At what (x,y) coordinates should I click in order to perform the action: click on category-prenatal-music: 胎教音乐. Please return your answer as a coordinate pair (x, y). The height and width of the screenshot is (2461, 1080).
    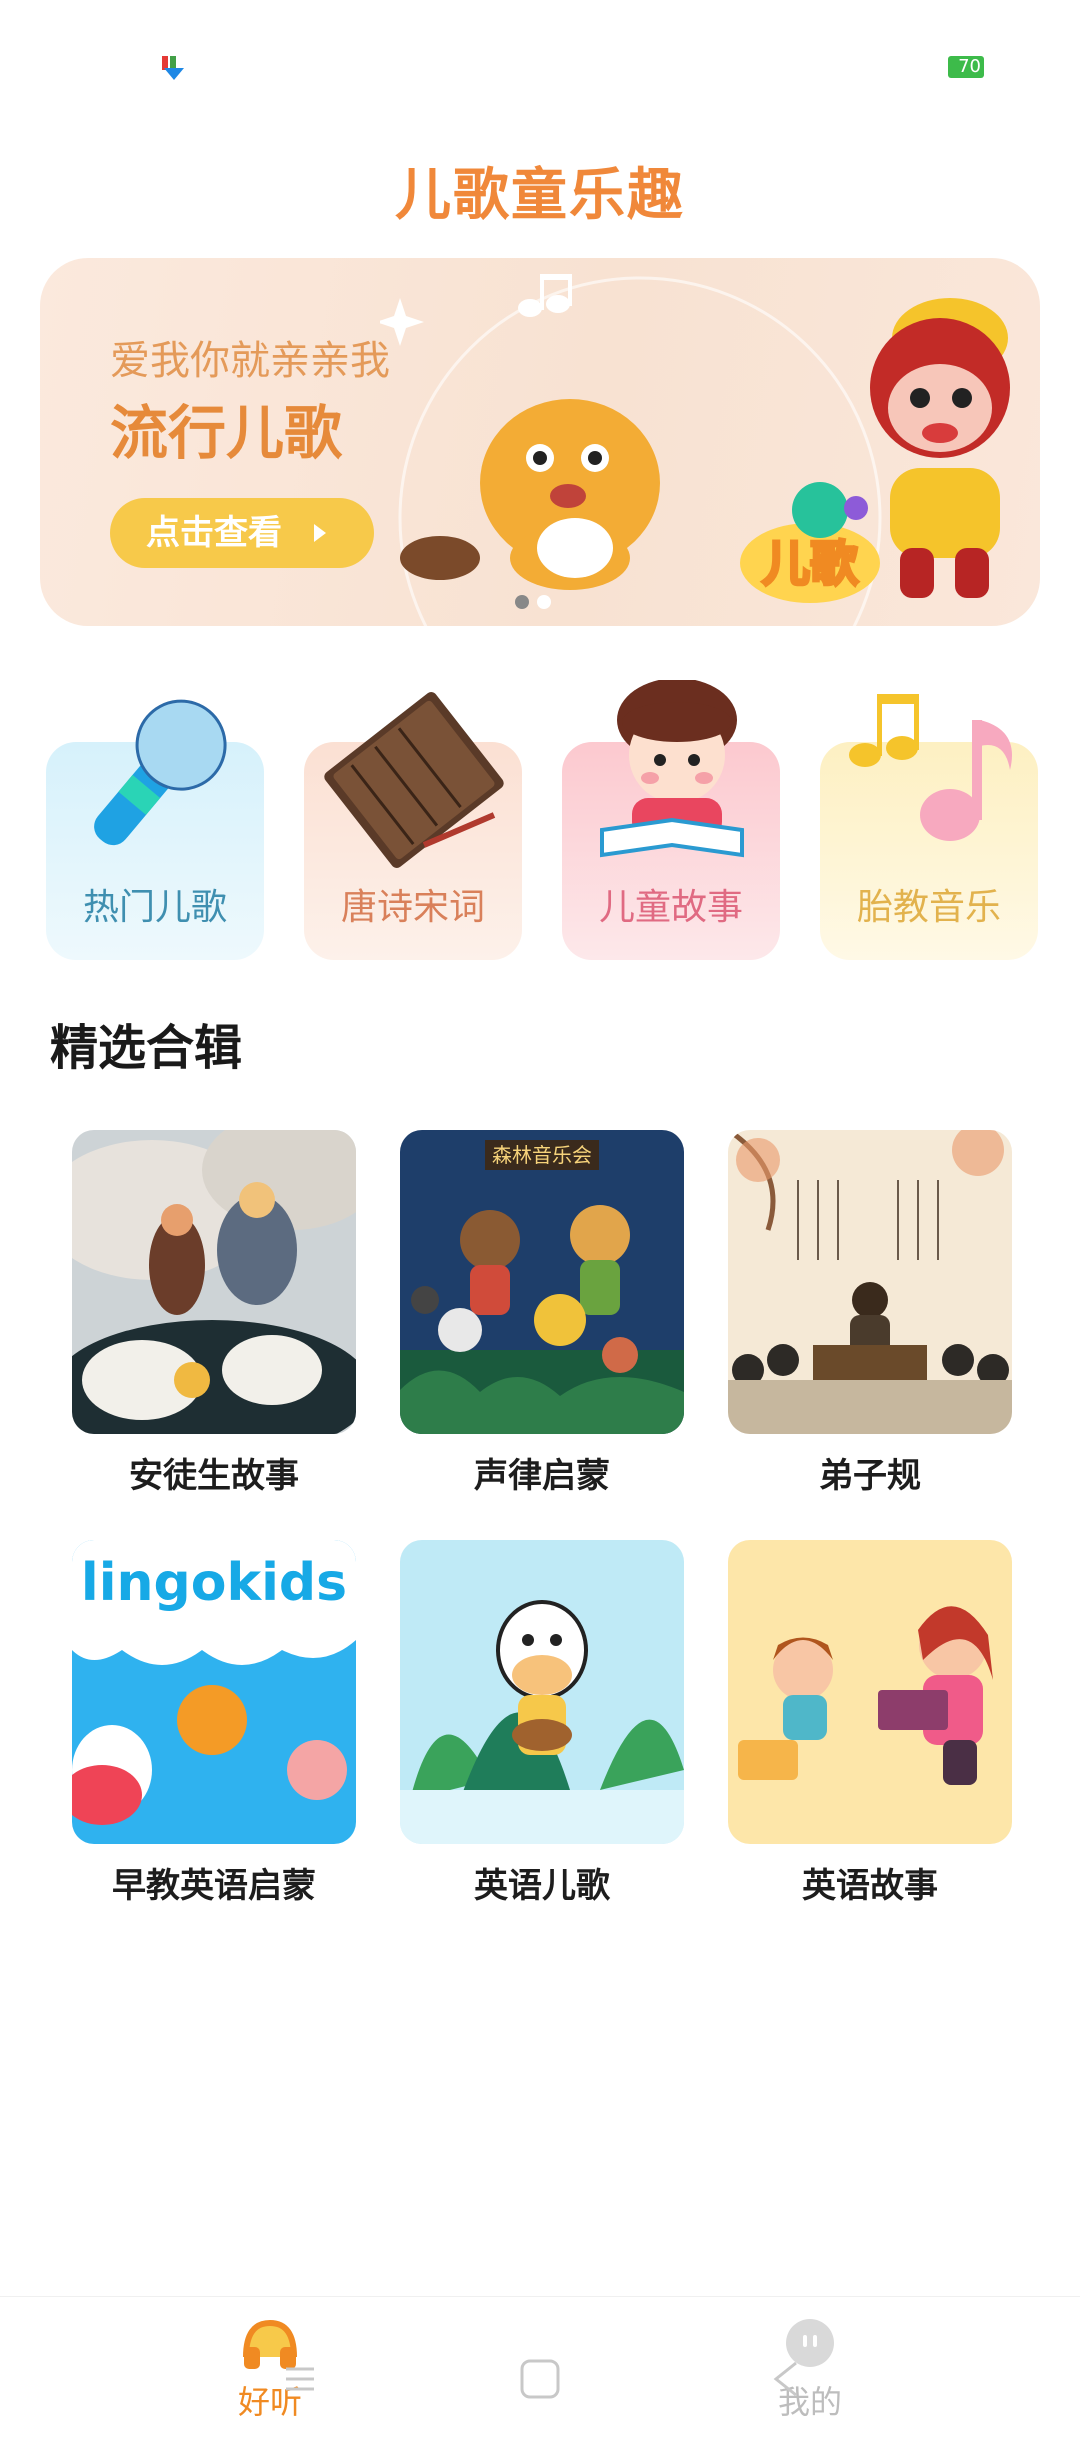
    Looking at the image, I should click on (929, 820).